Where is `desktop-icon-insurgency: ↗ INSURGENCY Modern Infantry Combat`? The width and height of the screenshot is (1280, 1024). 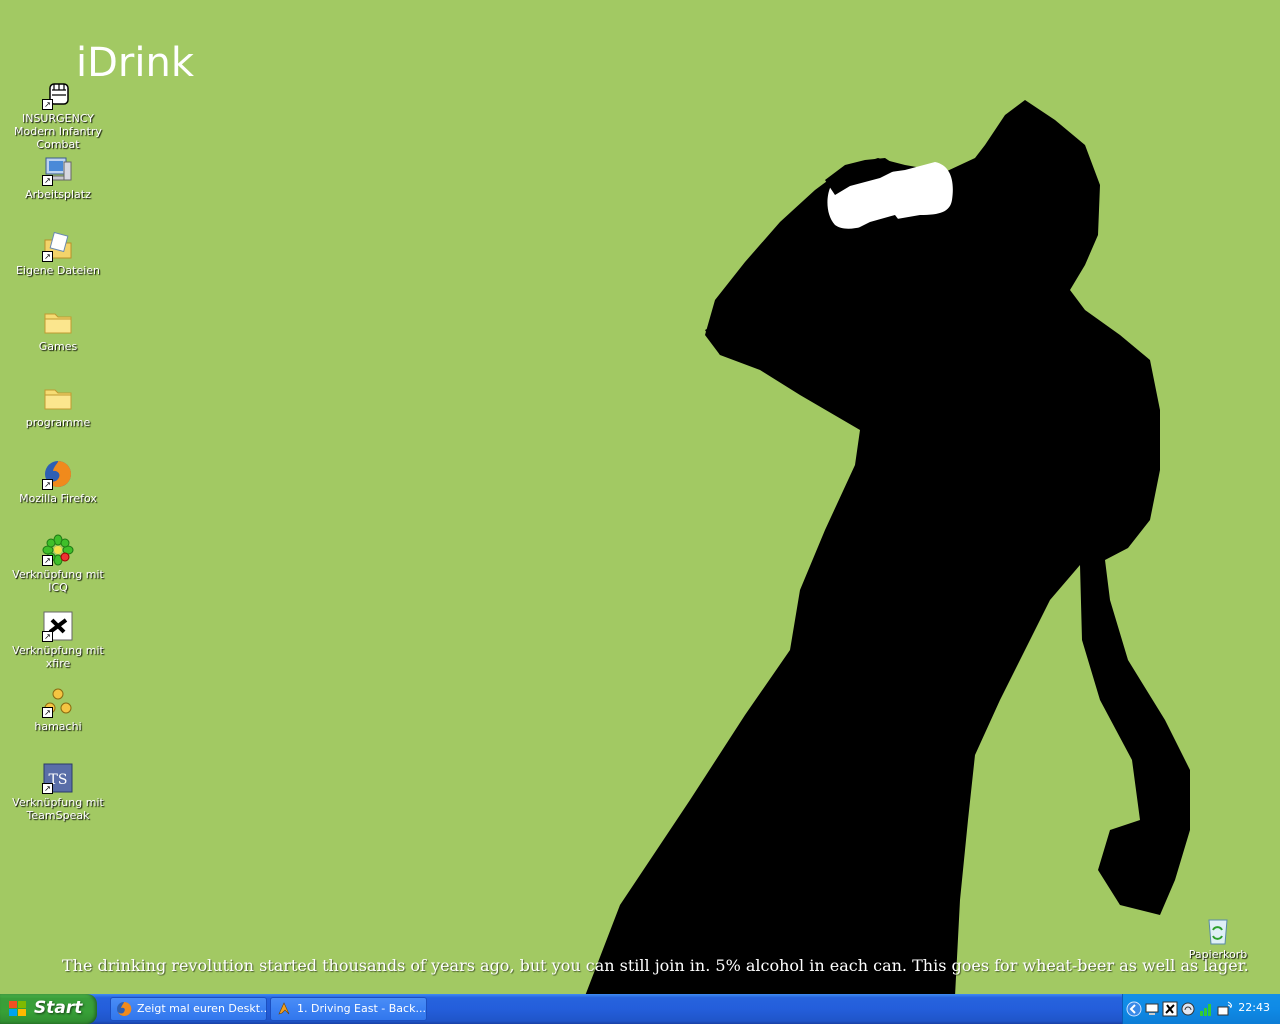
desktop-icon-insurgency: ↗ INSURGENCY Modern Infantry Combat is located at coordinates (58, 114).